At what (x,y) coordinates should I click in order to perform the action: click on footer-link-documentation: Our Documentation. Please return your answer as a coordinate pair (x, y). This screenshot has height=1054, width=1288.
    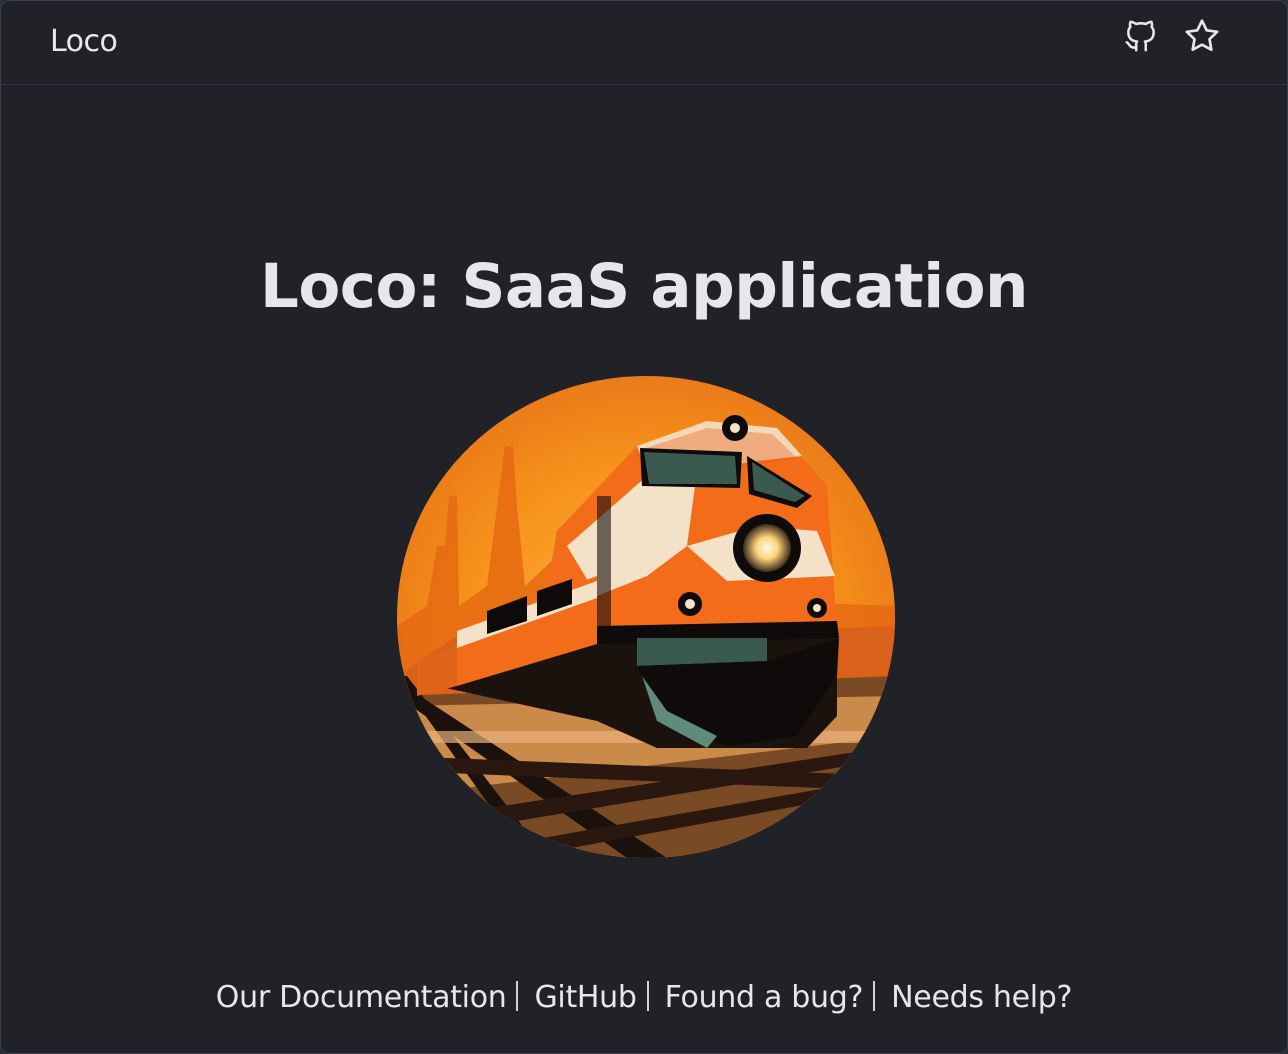
    Looking at the image, I should click on (361, 997).